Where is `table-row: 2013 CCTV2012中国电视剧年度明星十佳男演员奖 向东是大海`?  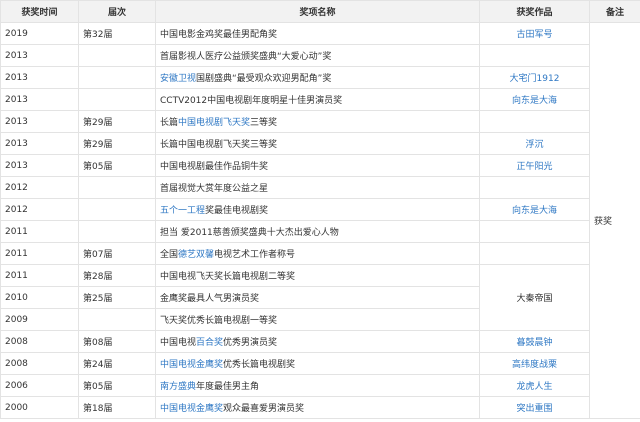
table-row: 2013 CCTV2012中国电视剧年度明星十佳男演员奖 向东是大海 is located at coordinates (320, 99).